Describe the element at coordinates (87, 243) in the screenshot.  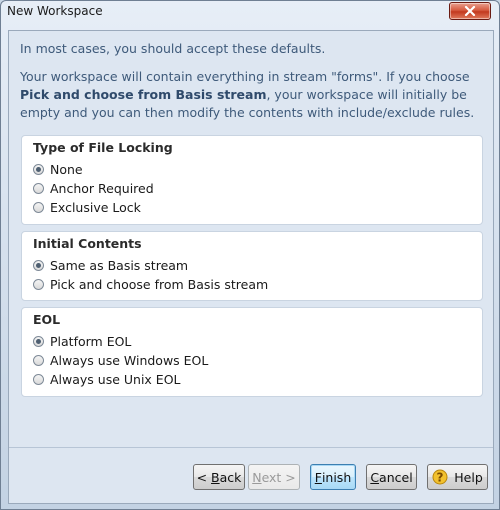
I see `group-title-initial-contents: Initial Contents` at that location.